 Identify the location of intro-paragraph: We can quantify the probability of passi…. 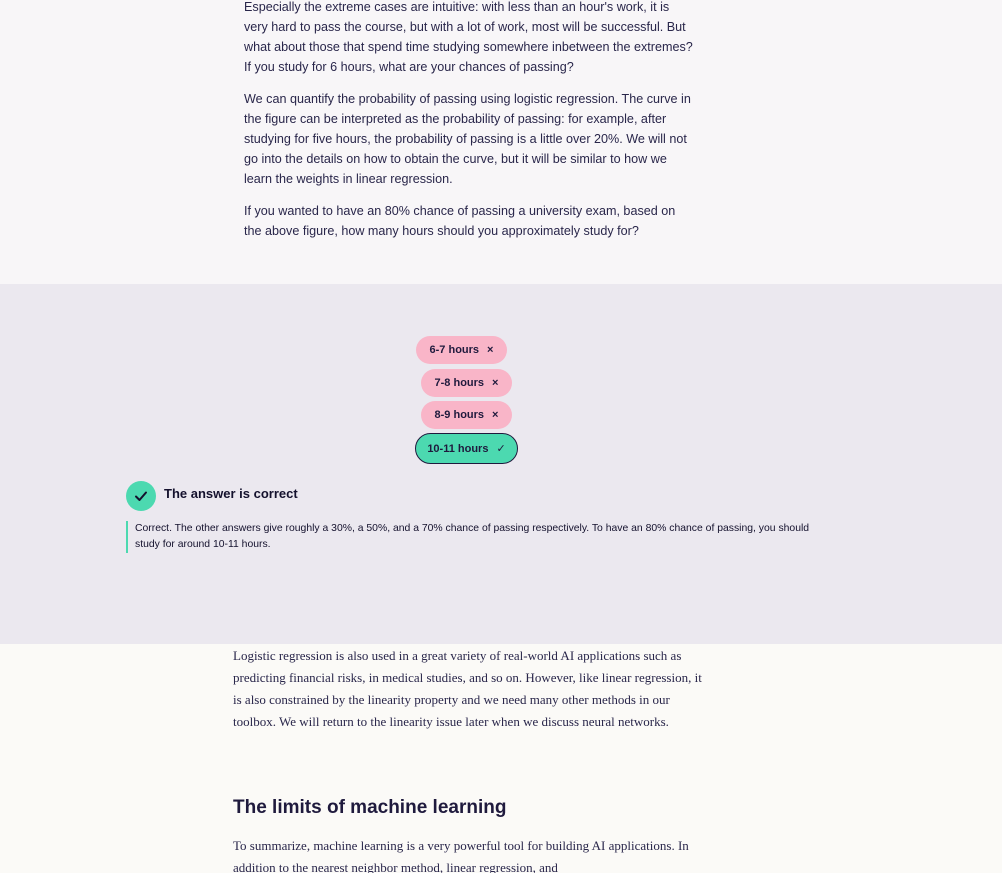
(467, 139).